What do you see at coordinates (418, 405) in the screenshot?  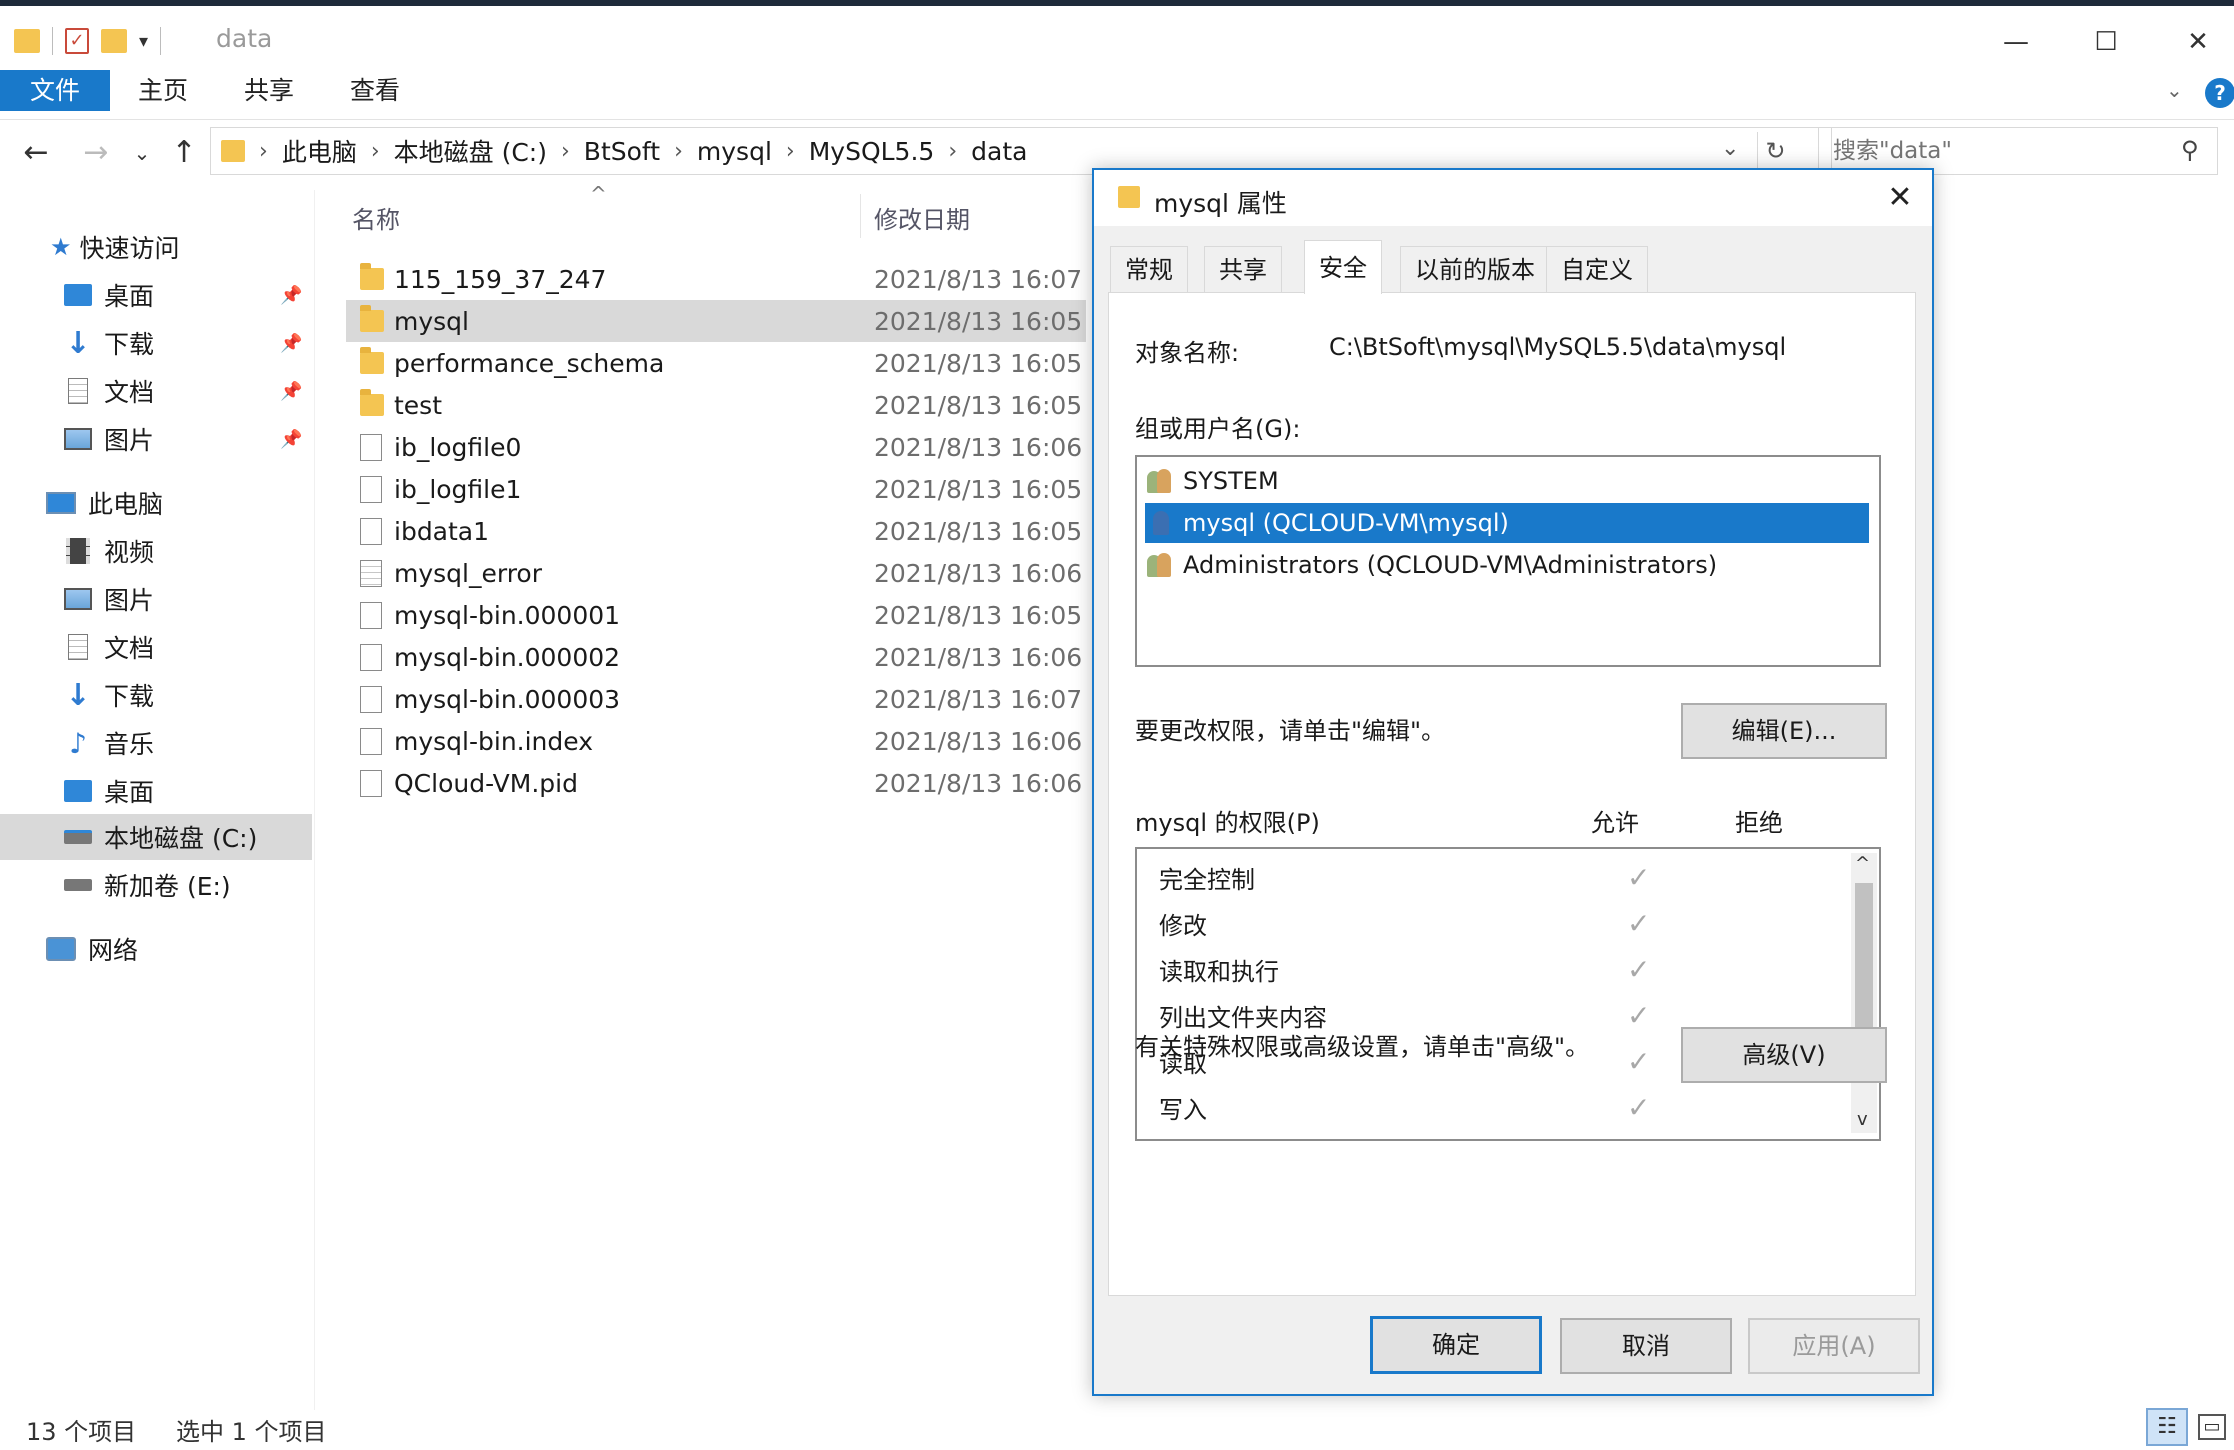 I see `file-name: test` at bounding box center [418, 405].